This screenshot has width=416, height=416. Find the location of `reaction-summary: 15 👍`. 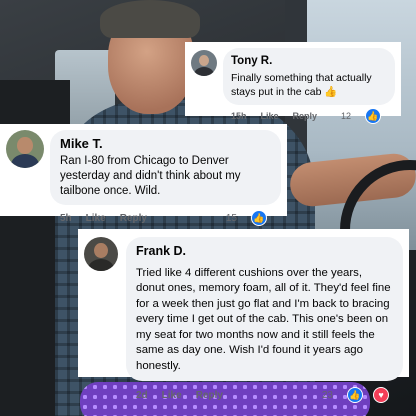

reaction-summary: 15 👍 is located at coordinates (253, 218).